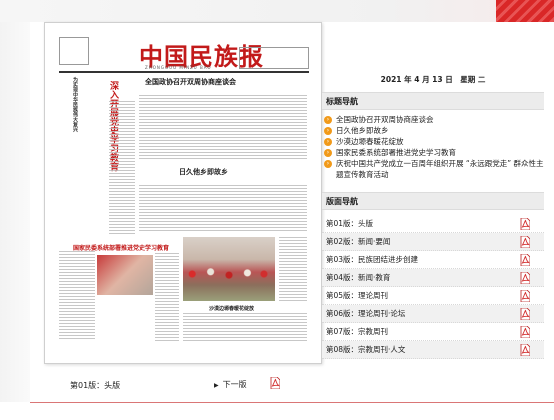 The image size is (554, 420). I want to click on issue-date: 2021 年 4 月 13 日 星期 二, so click(433, 79).